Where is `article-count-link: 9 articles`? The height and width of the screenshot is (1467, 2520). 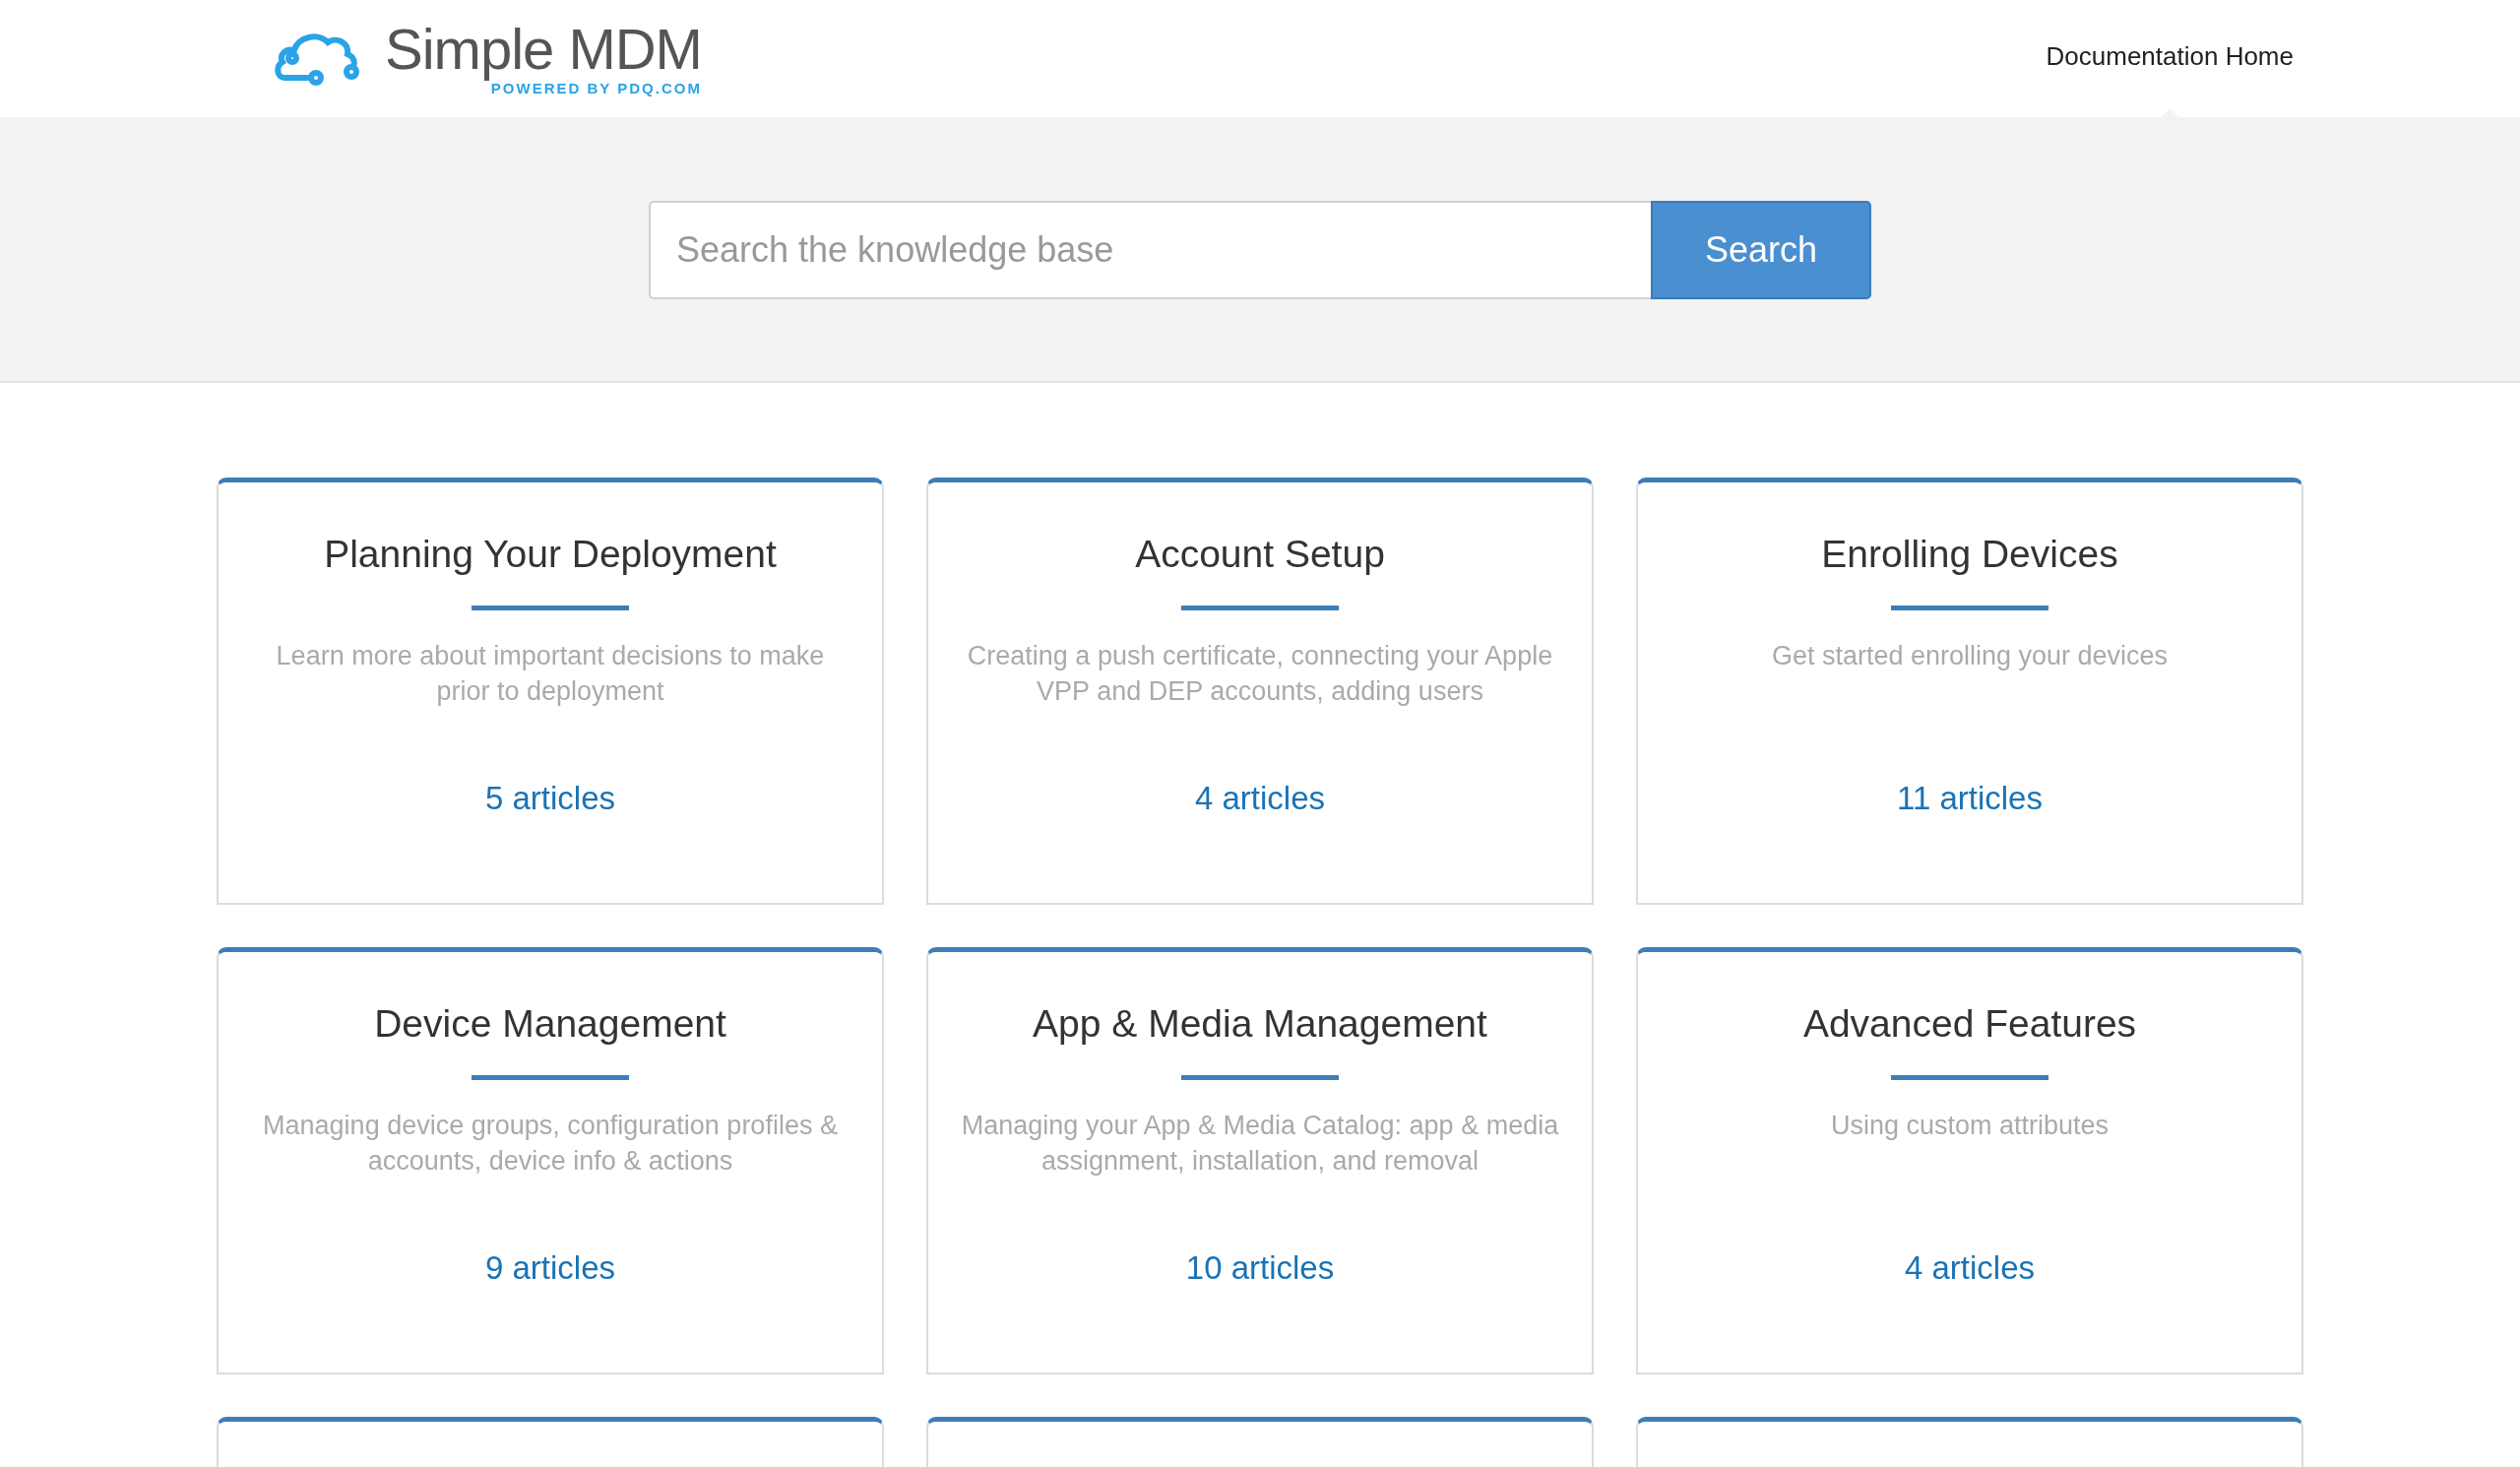 article-count-link: 9 articles is located at coordinates (550, 1267).